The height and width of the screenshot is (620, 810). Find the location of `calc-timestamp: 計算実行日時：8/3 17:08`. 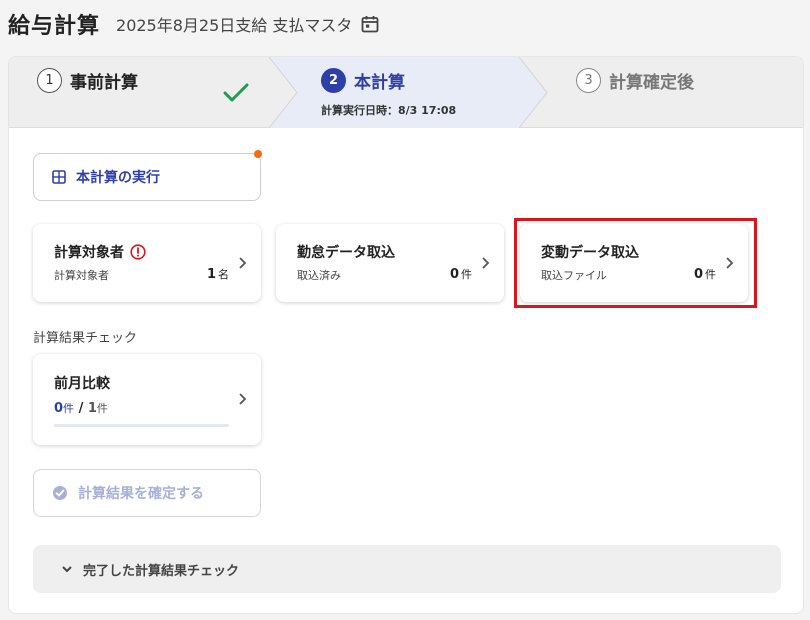

calc-timestamp: 計算実行日時：8/3 17:08 is located at coordinates (389, 110).